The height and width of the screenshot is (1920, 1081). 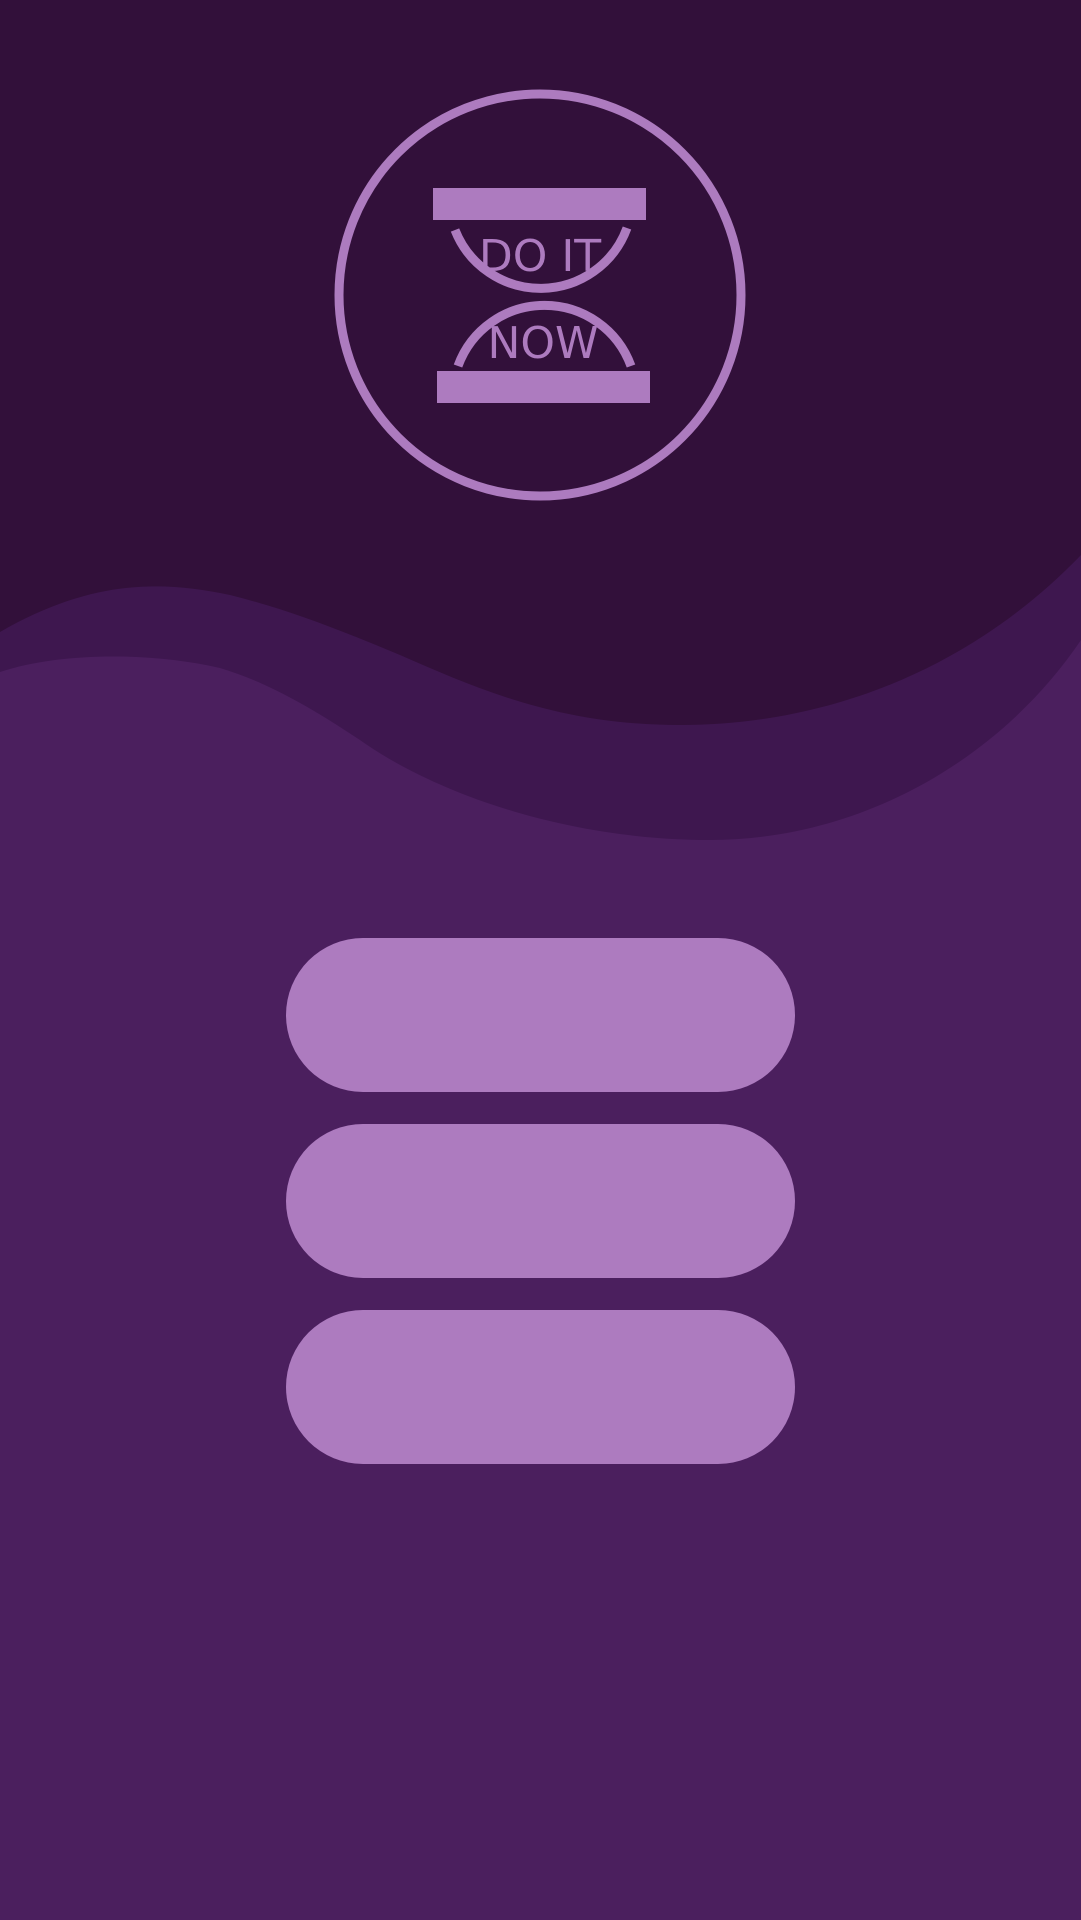 I want to click on logo-text-line1: DO IT, so click(x=540, y=256).